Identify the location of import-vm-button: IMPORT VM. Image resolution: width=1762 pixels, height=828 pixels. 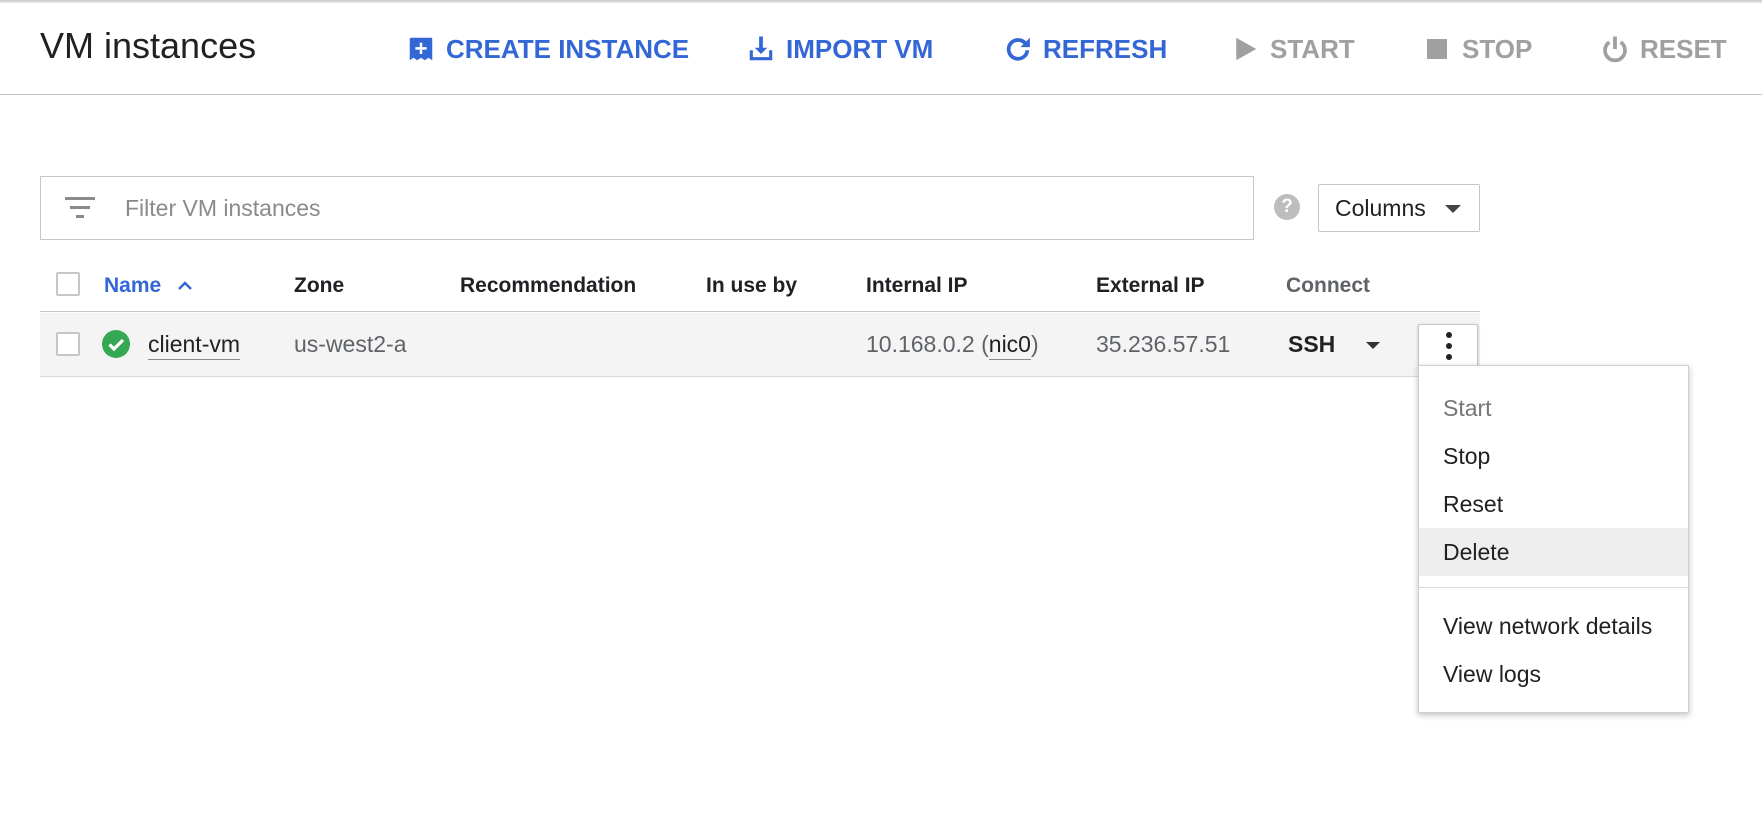
(839, 49).